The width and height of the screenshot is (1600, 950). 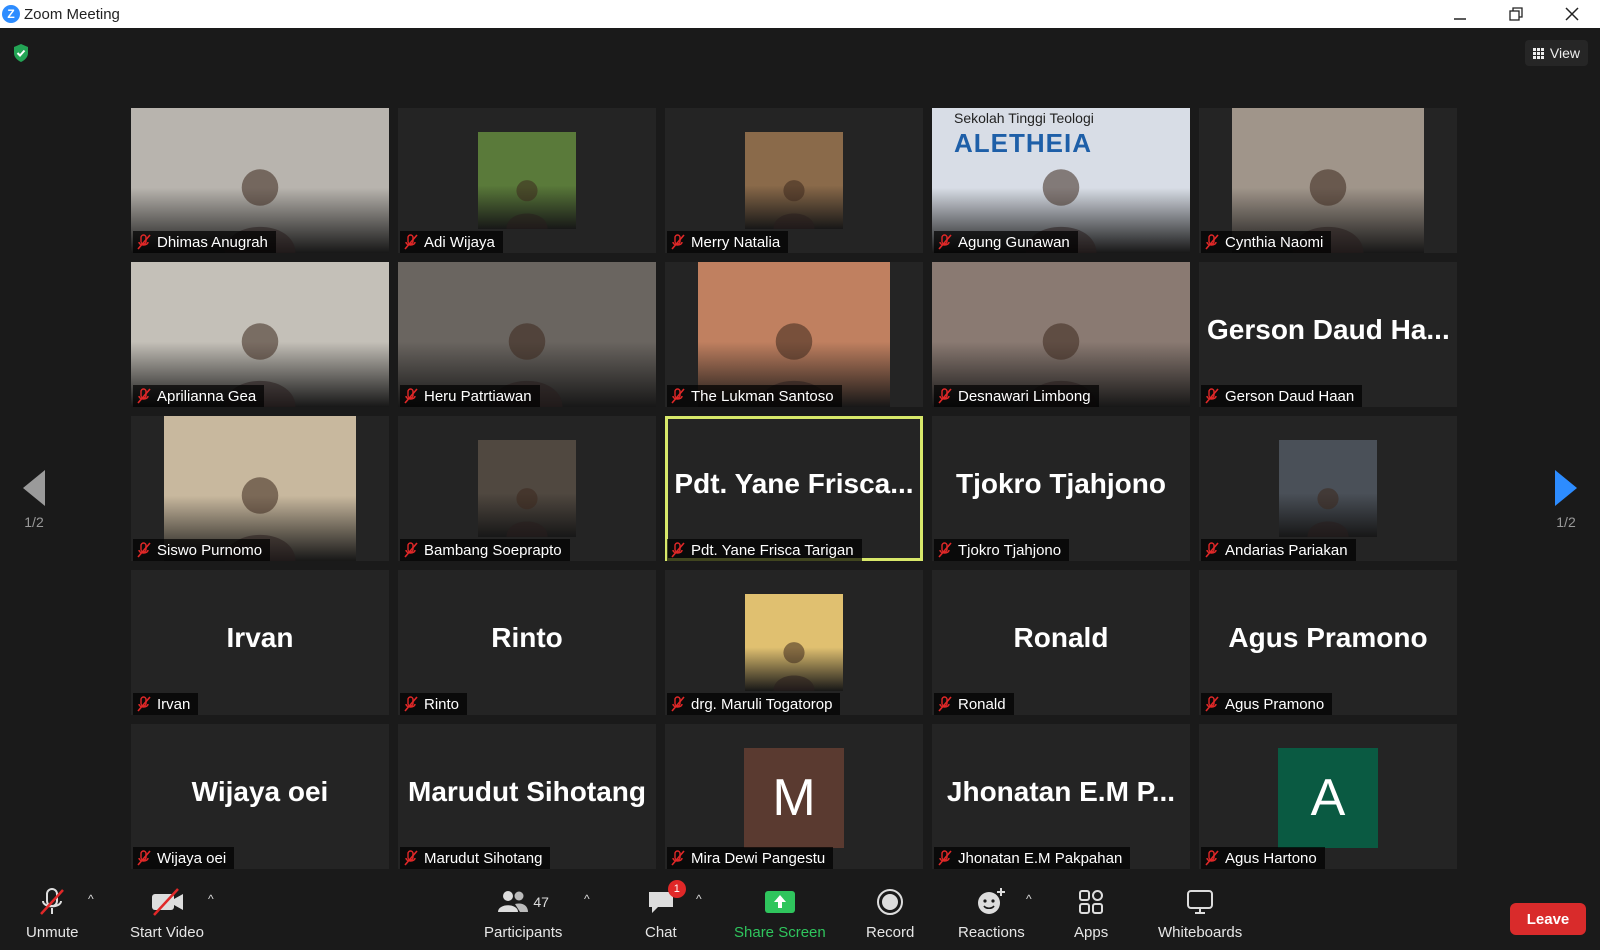 I want to click on participant-name-tag: Wijaya oei, so click(x=184, y=858).